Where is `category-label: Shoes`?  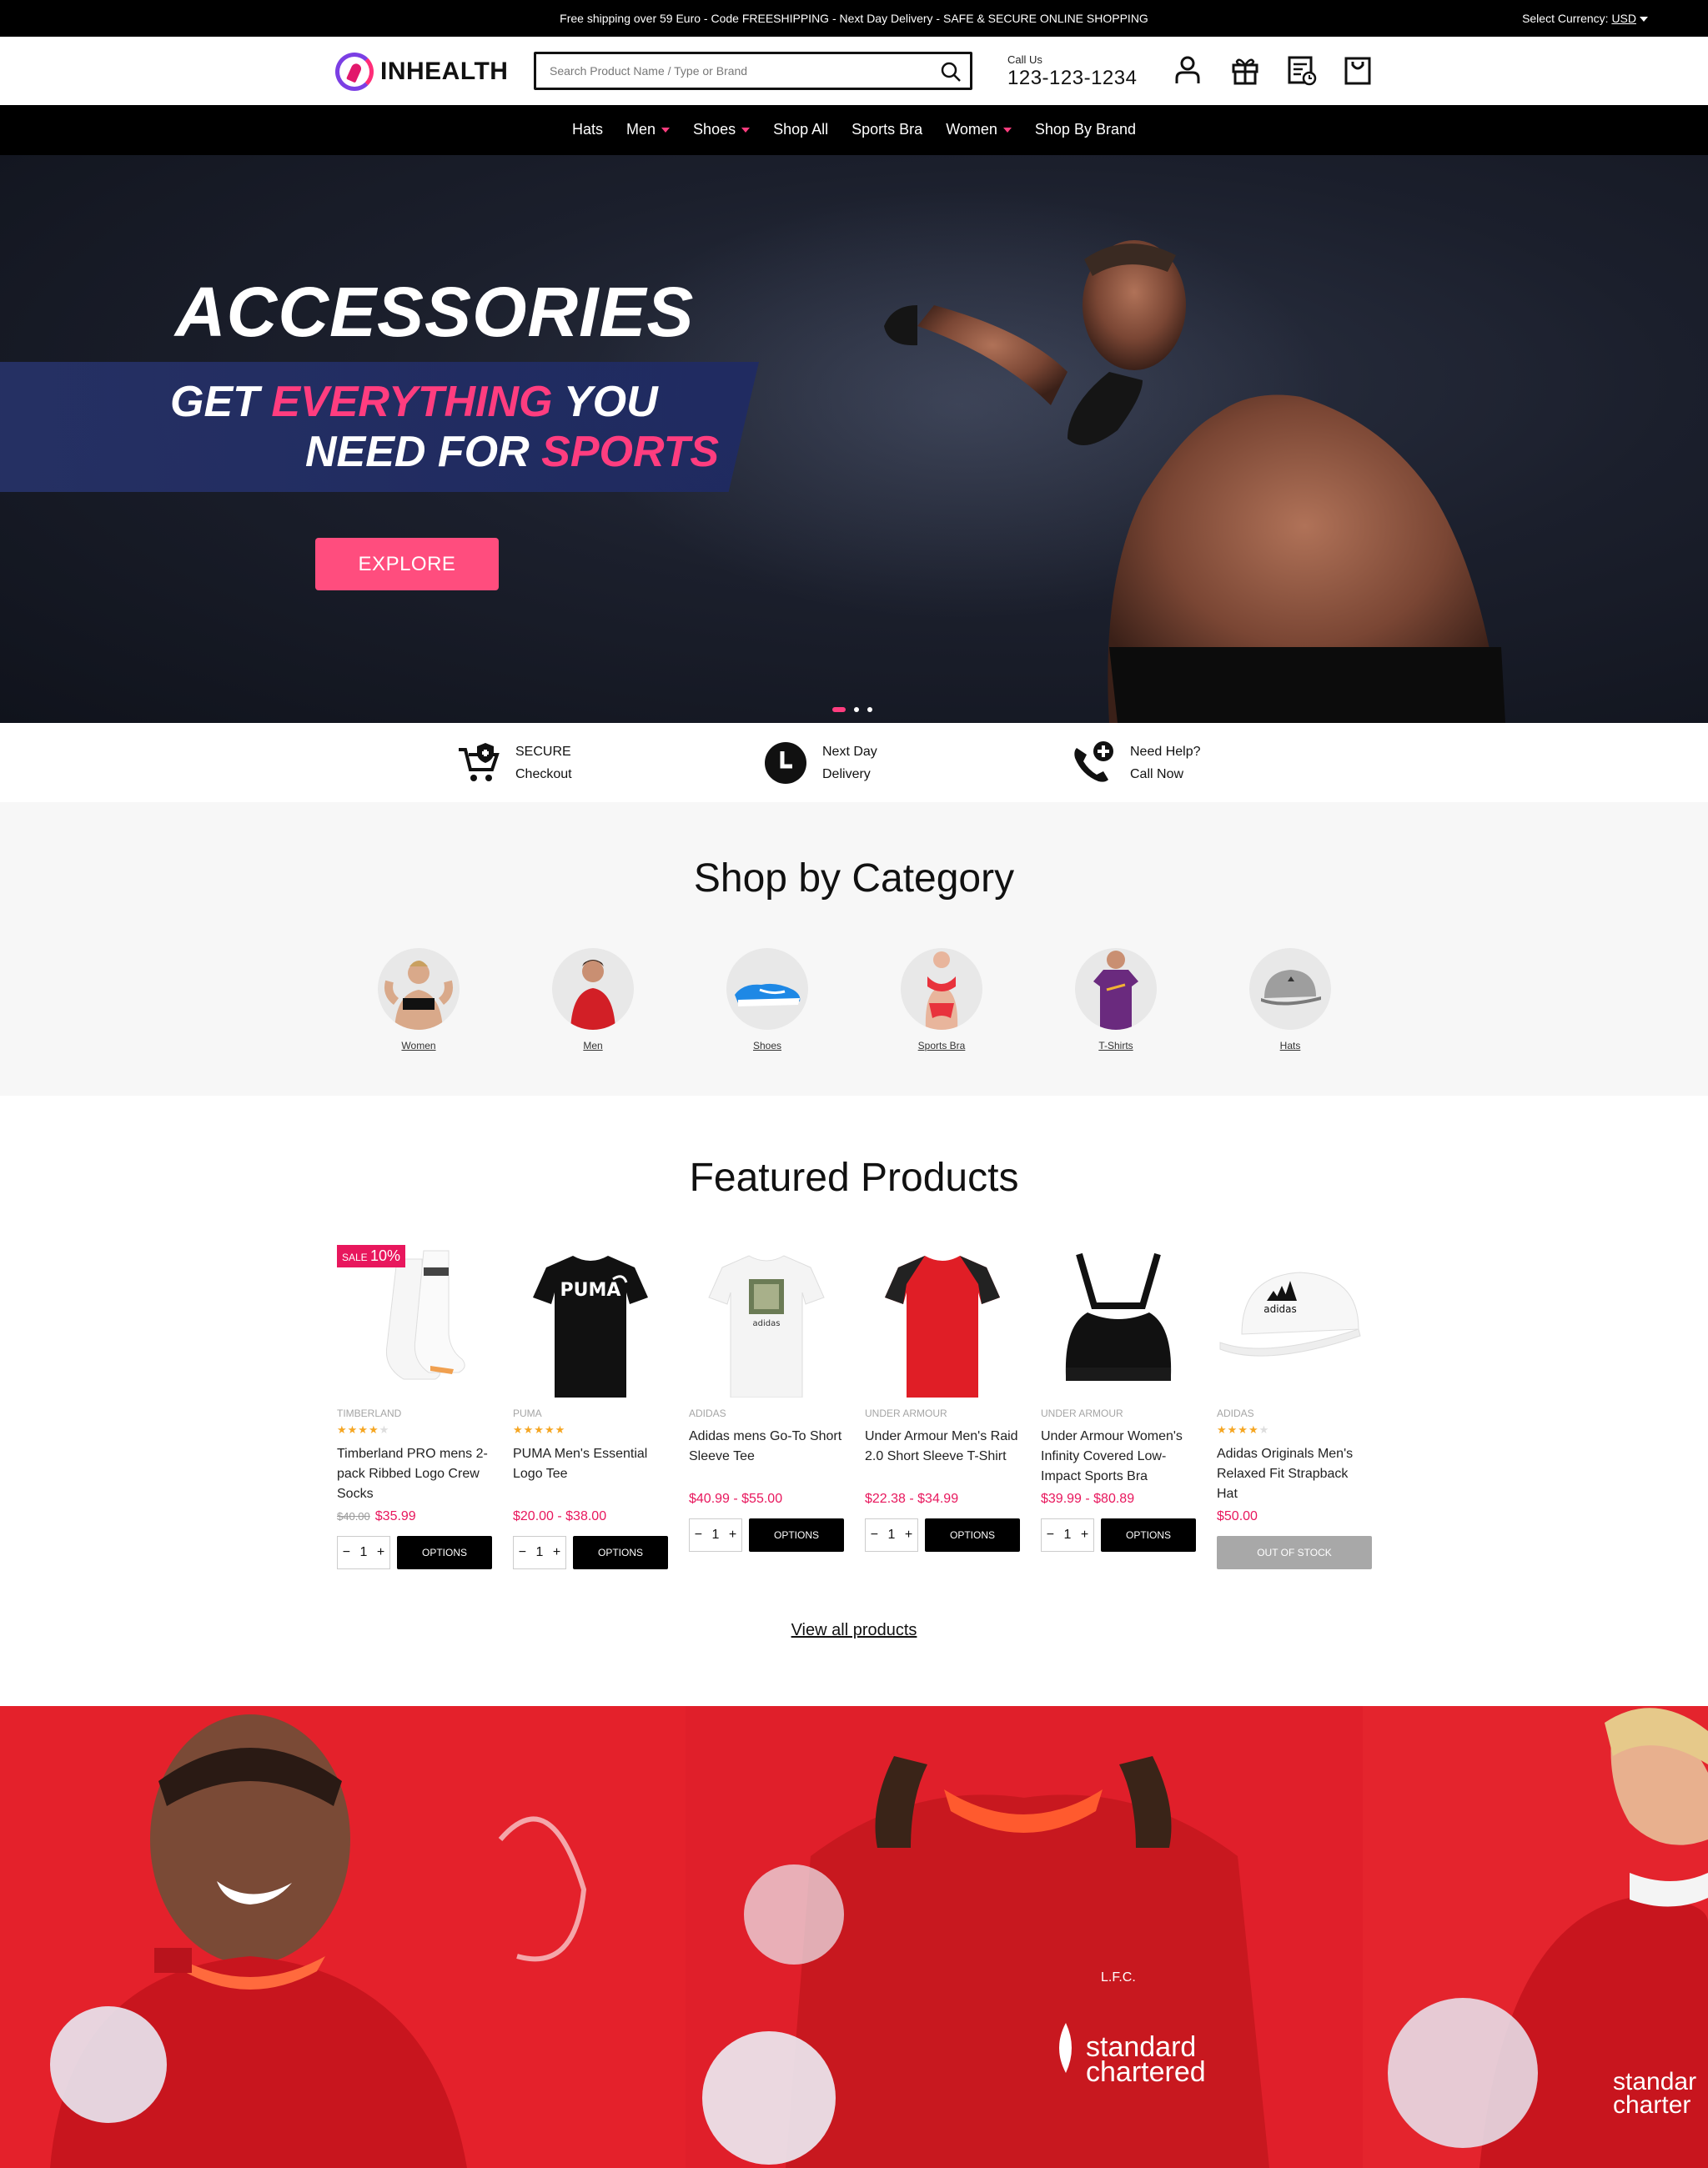
category-label: Shoes is located at coordinates (767, 1045).